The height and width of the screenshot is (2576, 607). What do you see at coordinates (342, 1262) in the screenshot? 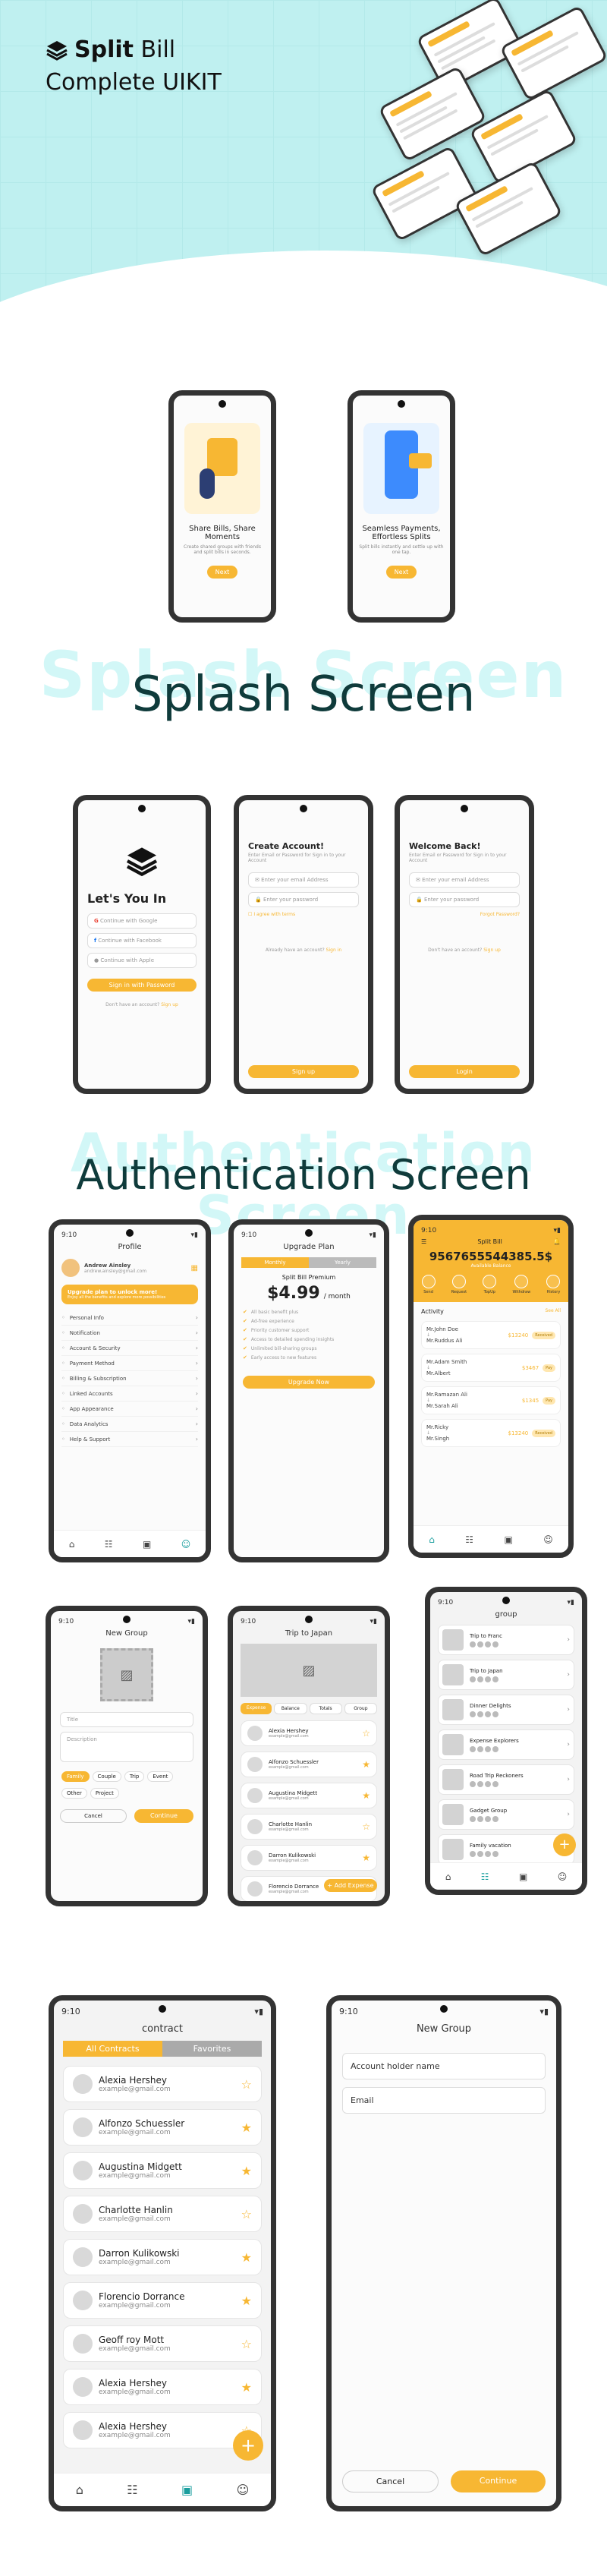
I see `tab-yearly: Yearly` at bounding box center [342, 1262].